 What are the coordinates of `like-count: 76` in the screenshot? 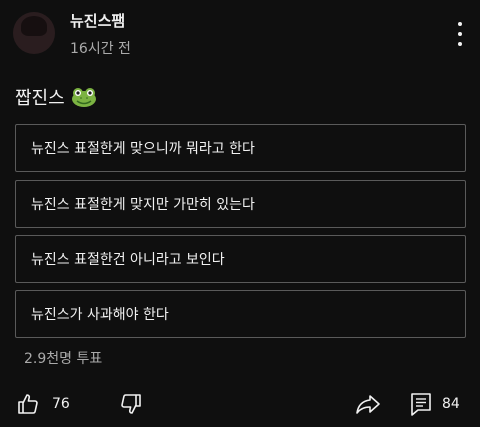 It's located at (61, 404).